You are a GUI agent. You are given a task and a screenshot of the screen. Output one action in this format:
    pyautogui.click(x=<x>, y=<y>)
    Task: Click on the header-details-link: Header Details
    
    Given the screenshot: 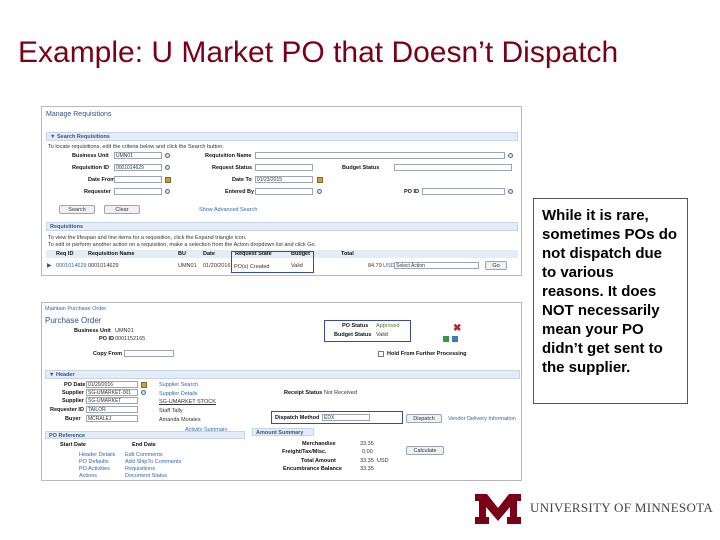 What is the action you would take?
    pyautogui.click(x=97, y=455)
    